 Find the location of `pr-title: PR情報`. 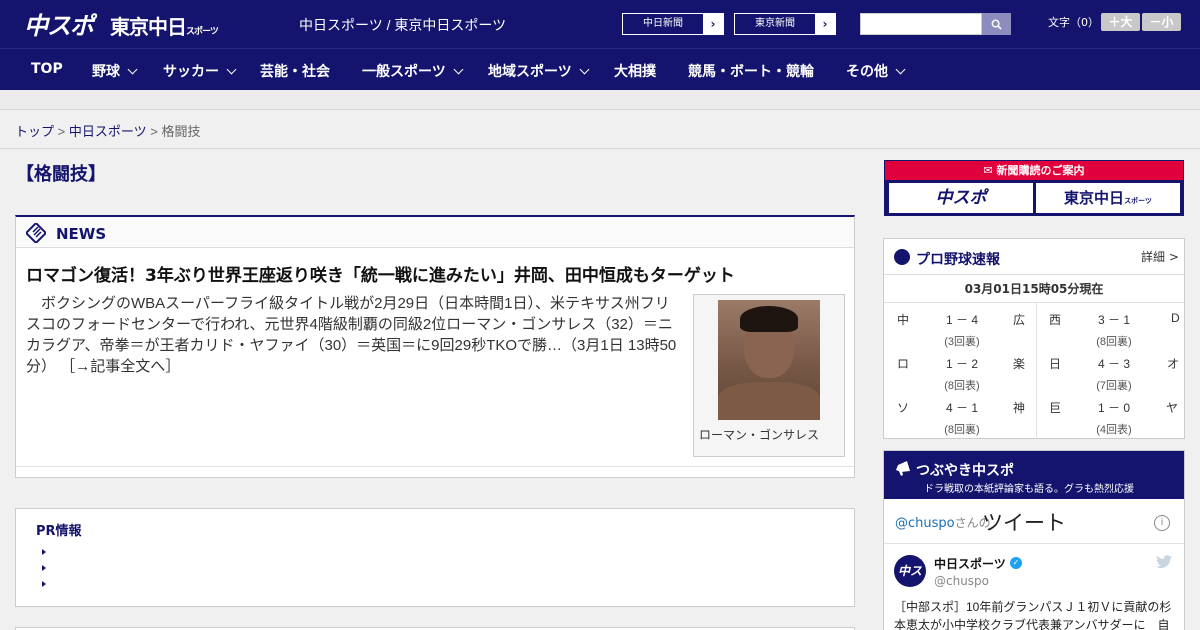

pr-title: PR情報 is located at coordinates (59, 531).